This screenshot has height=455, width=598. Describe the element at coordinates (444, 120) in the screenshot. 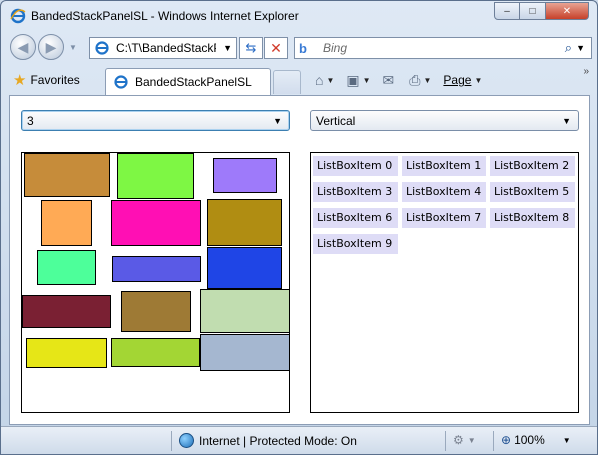

I see `orientation-combobox: Vertical ▼` at that location.